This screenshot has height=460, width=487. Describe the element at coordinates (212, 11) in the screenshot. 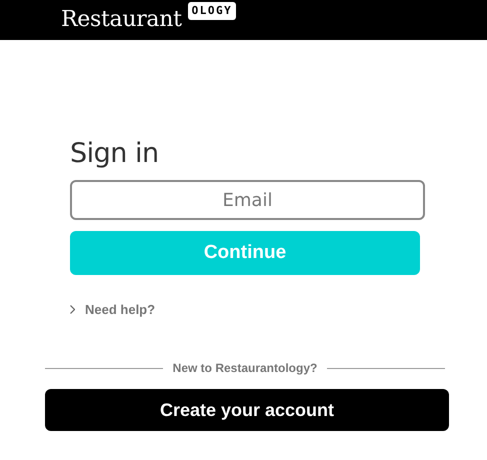

I see `logo-badge: OLOGY` at that location.